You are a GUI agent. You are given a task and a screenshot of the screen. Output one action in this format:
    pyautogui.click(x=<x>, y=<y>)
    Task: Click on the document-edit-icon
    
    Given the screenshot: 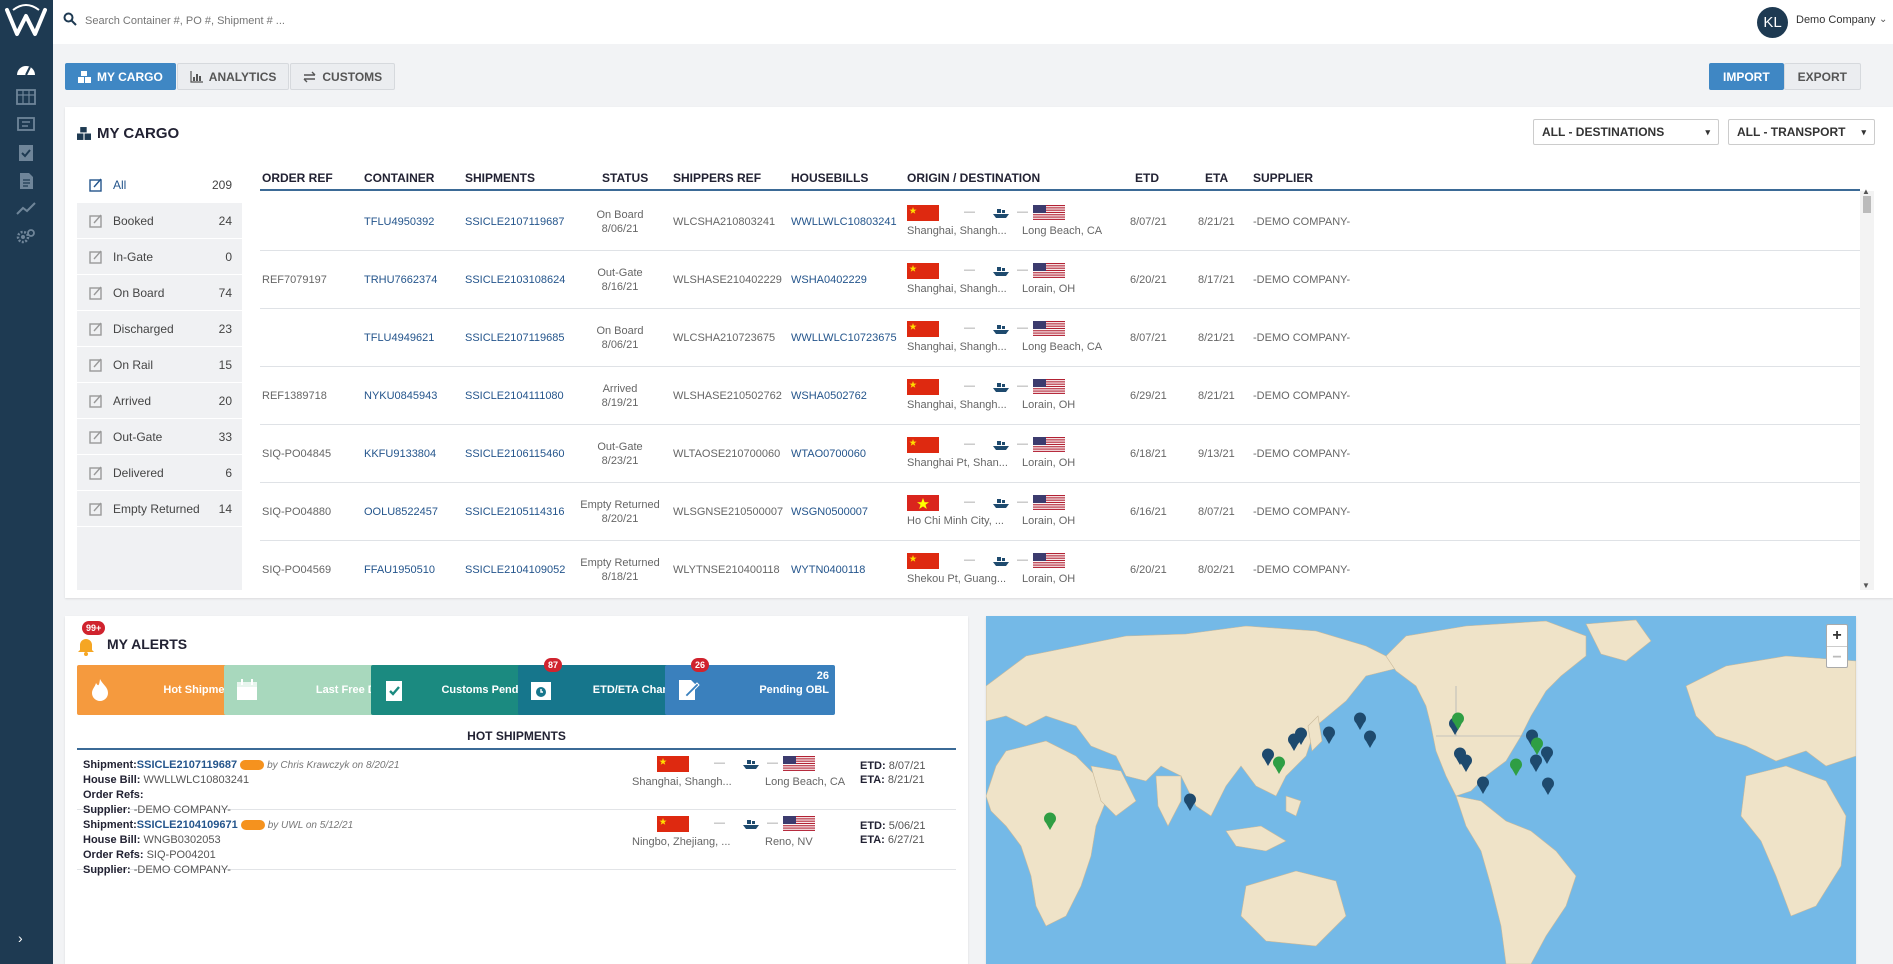 What is the action you would take?
    pyautogui.click(x=689, y=690)
    